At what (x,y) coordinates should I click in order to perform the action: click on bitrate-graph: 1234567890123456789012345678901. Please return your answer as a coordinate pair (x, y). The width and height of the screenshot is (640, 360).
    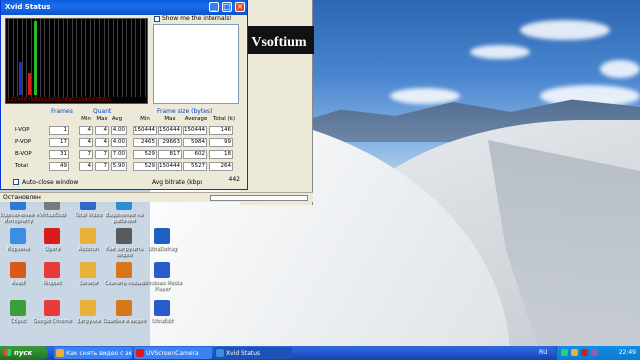
    Looking at the image, I should click on (76, 61).